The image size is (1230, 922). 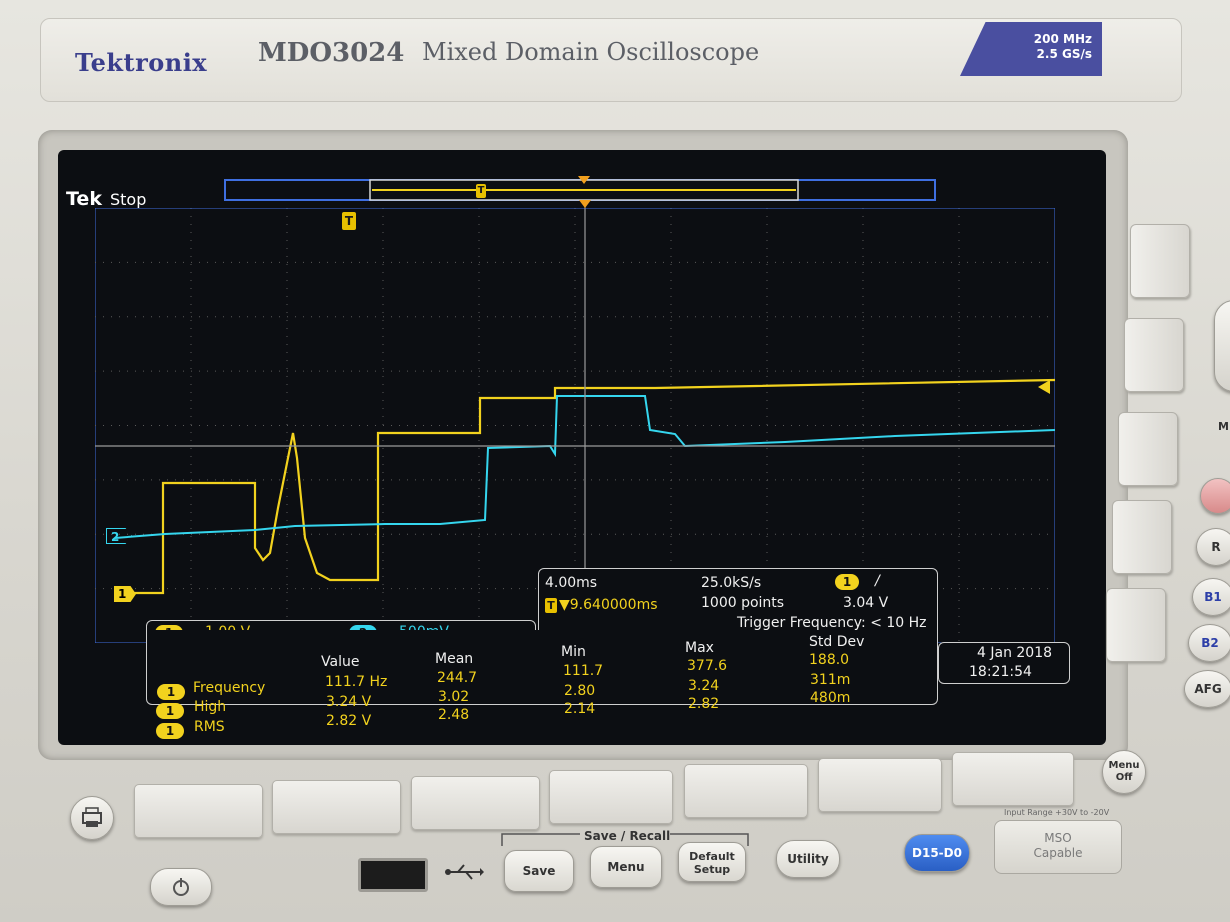 I want to click on utility-button: Utility, so click(x=808, y=859).